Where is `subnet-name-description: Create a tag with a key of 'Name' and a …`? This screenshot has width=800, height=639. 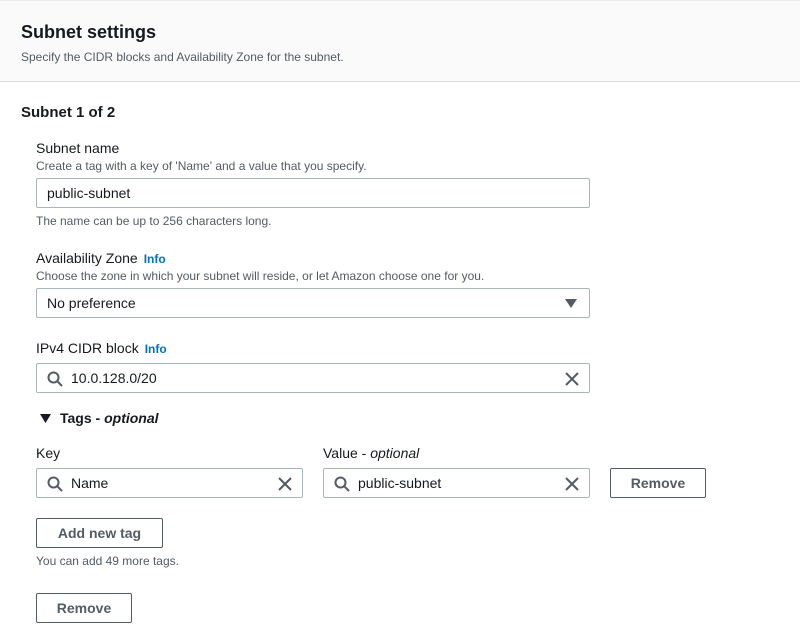
subnet-name-description: Create a tag with a key of 'Name' and a … is located at coordinates (201, 166).